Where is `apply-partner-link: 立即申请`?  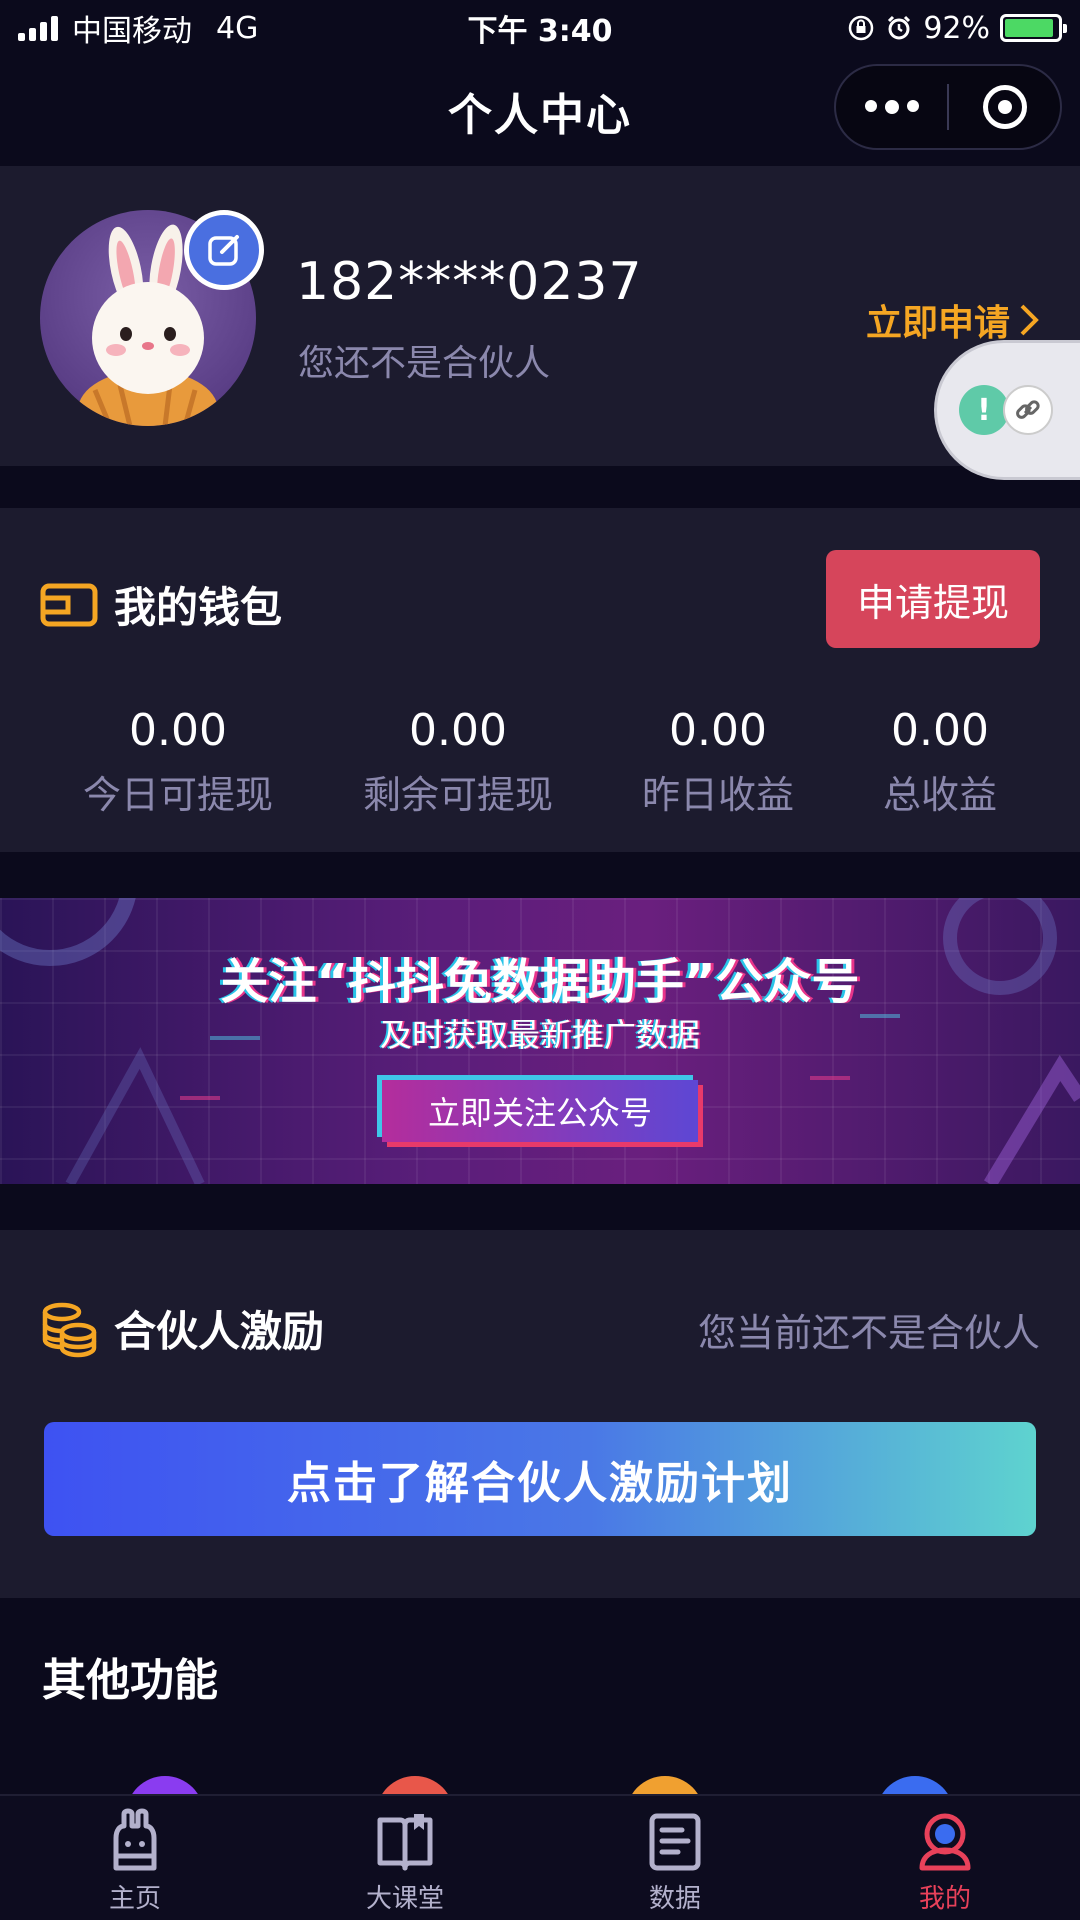
apply-partner-link: 立即申请 is located at coordinates (954, 320).